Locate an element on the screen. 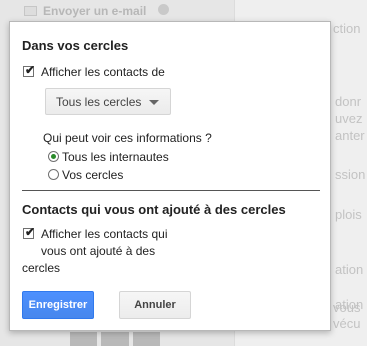  background-text: plois is located at coordinates (348, 214).